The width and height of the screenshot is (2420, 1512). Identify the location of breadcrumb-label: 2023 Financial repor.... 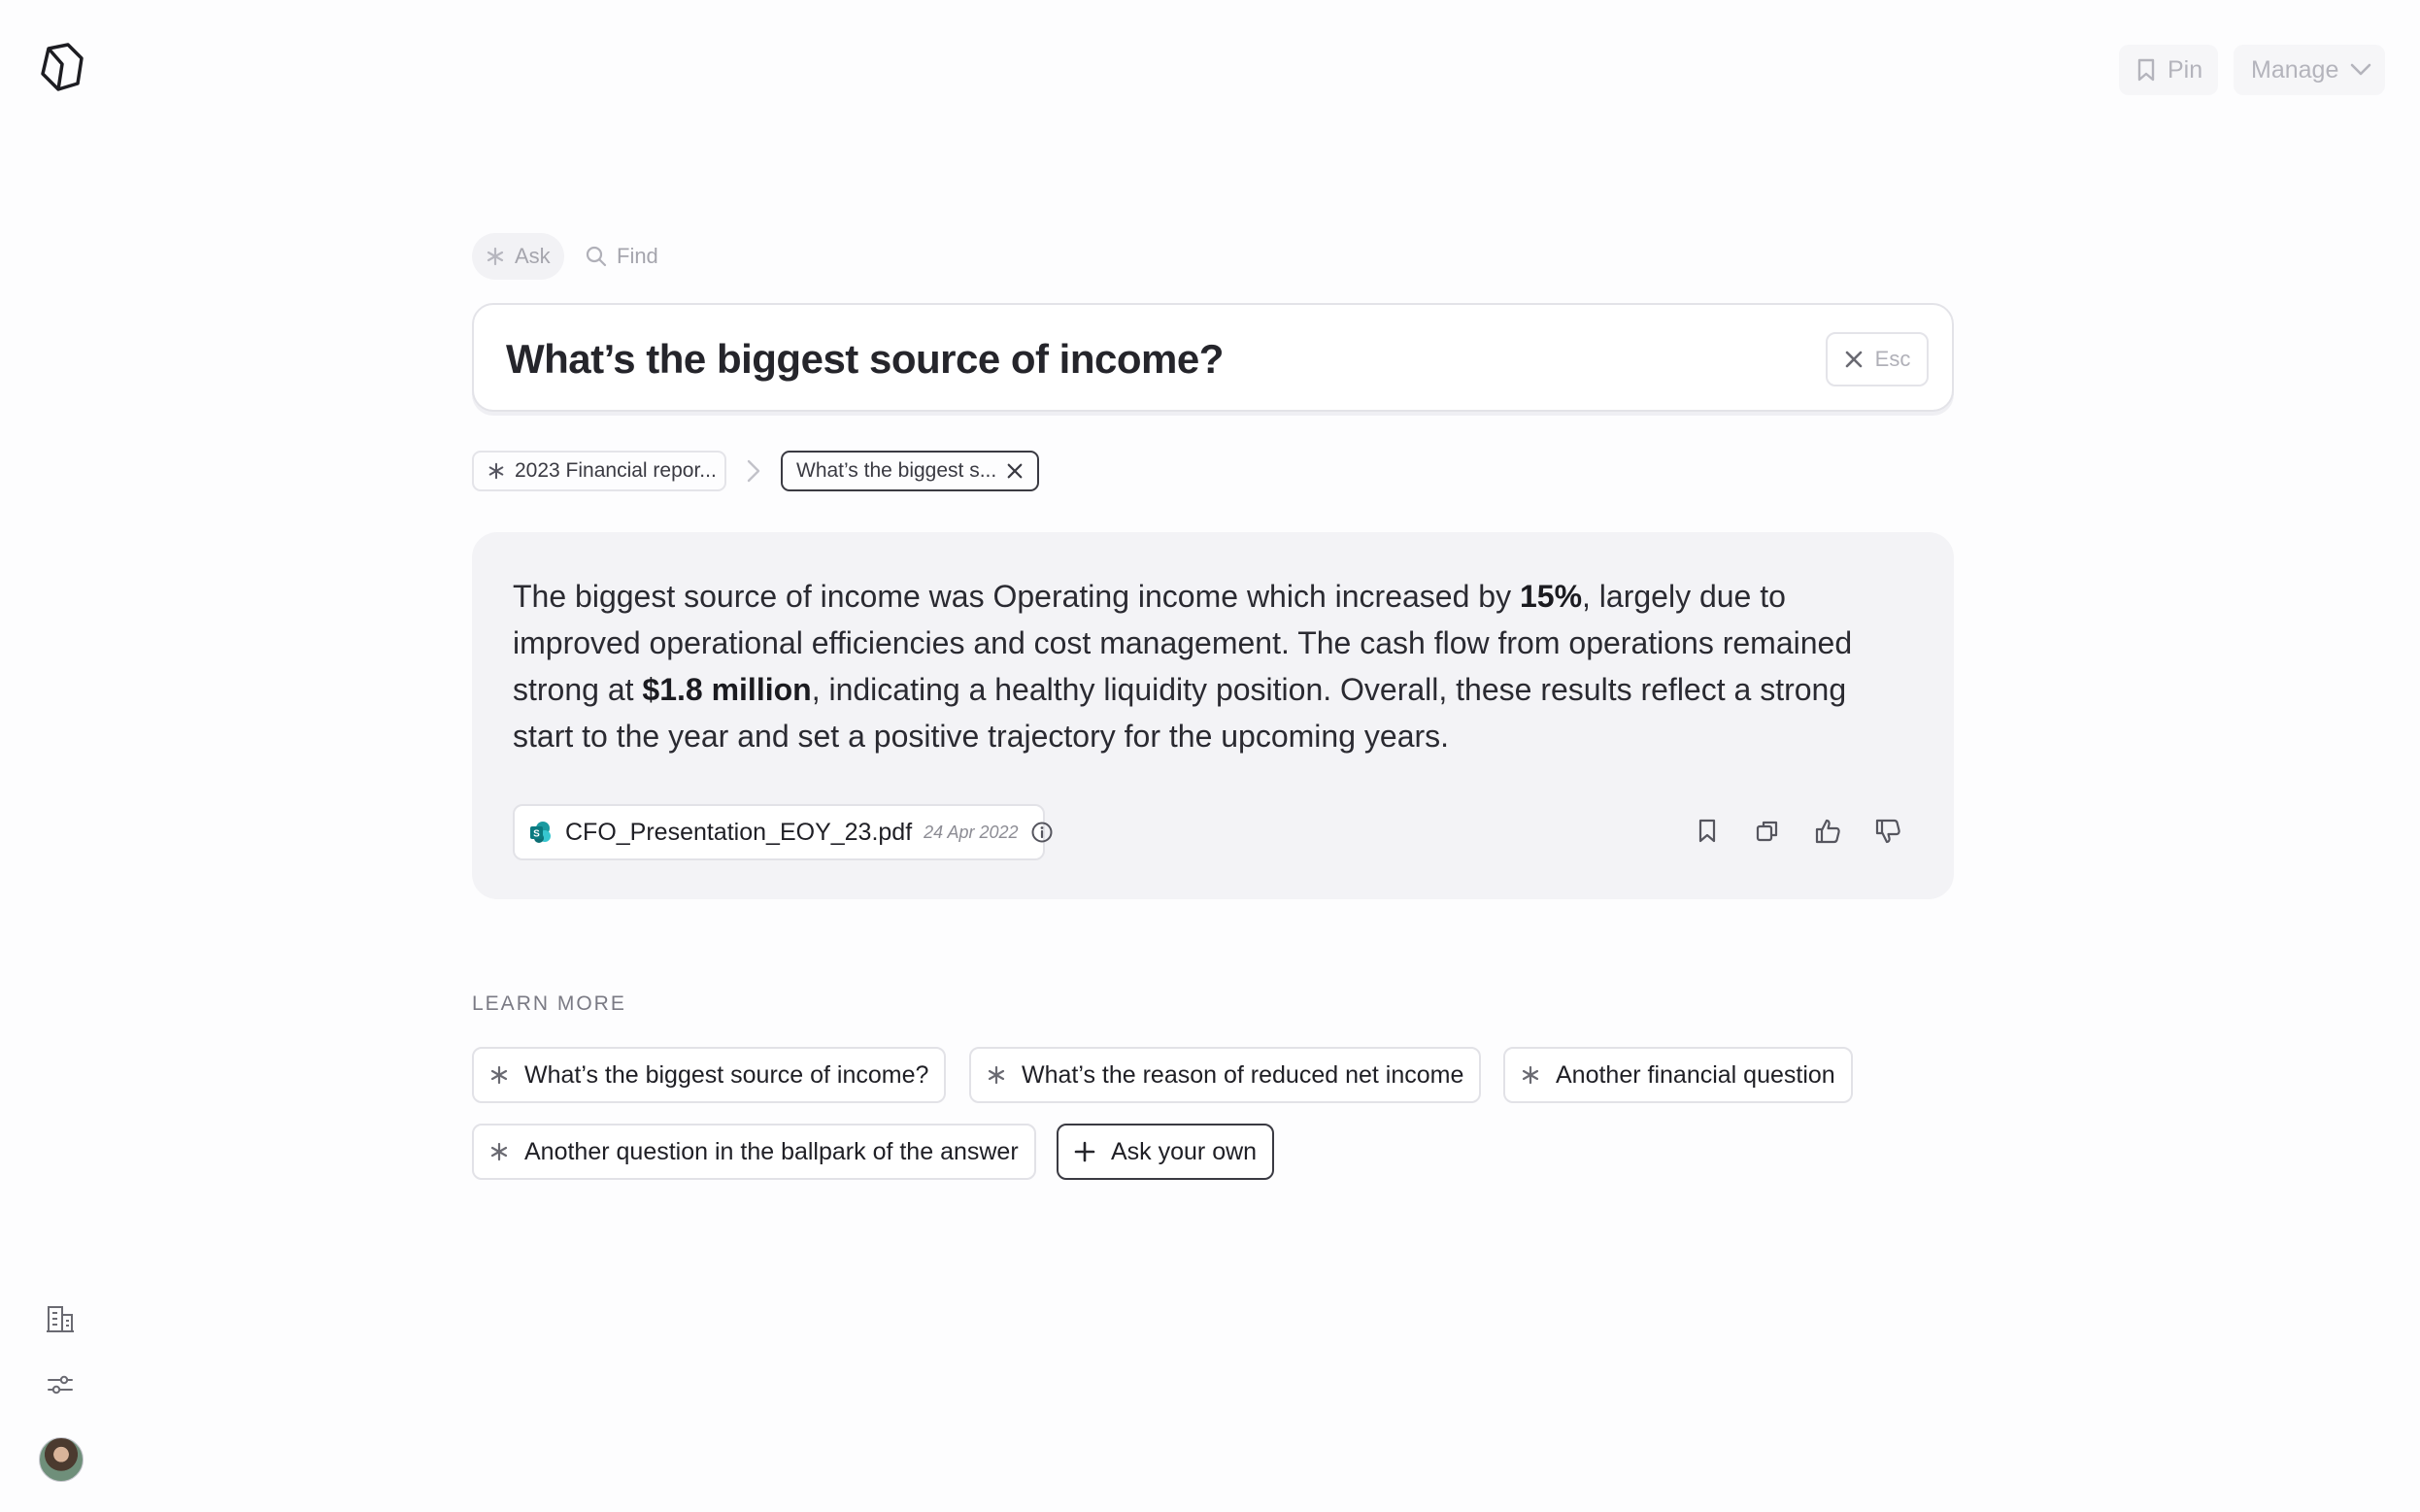
(616, 470).